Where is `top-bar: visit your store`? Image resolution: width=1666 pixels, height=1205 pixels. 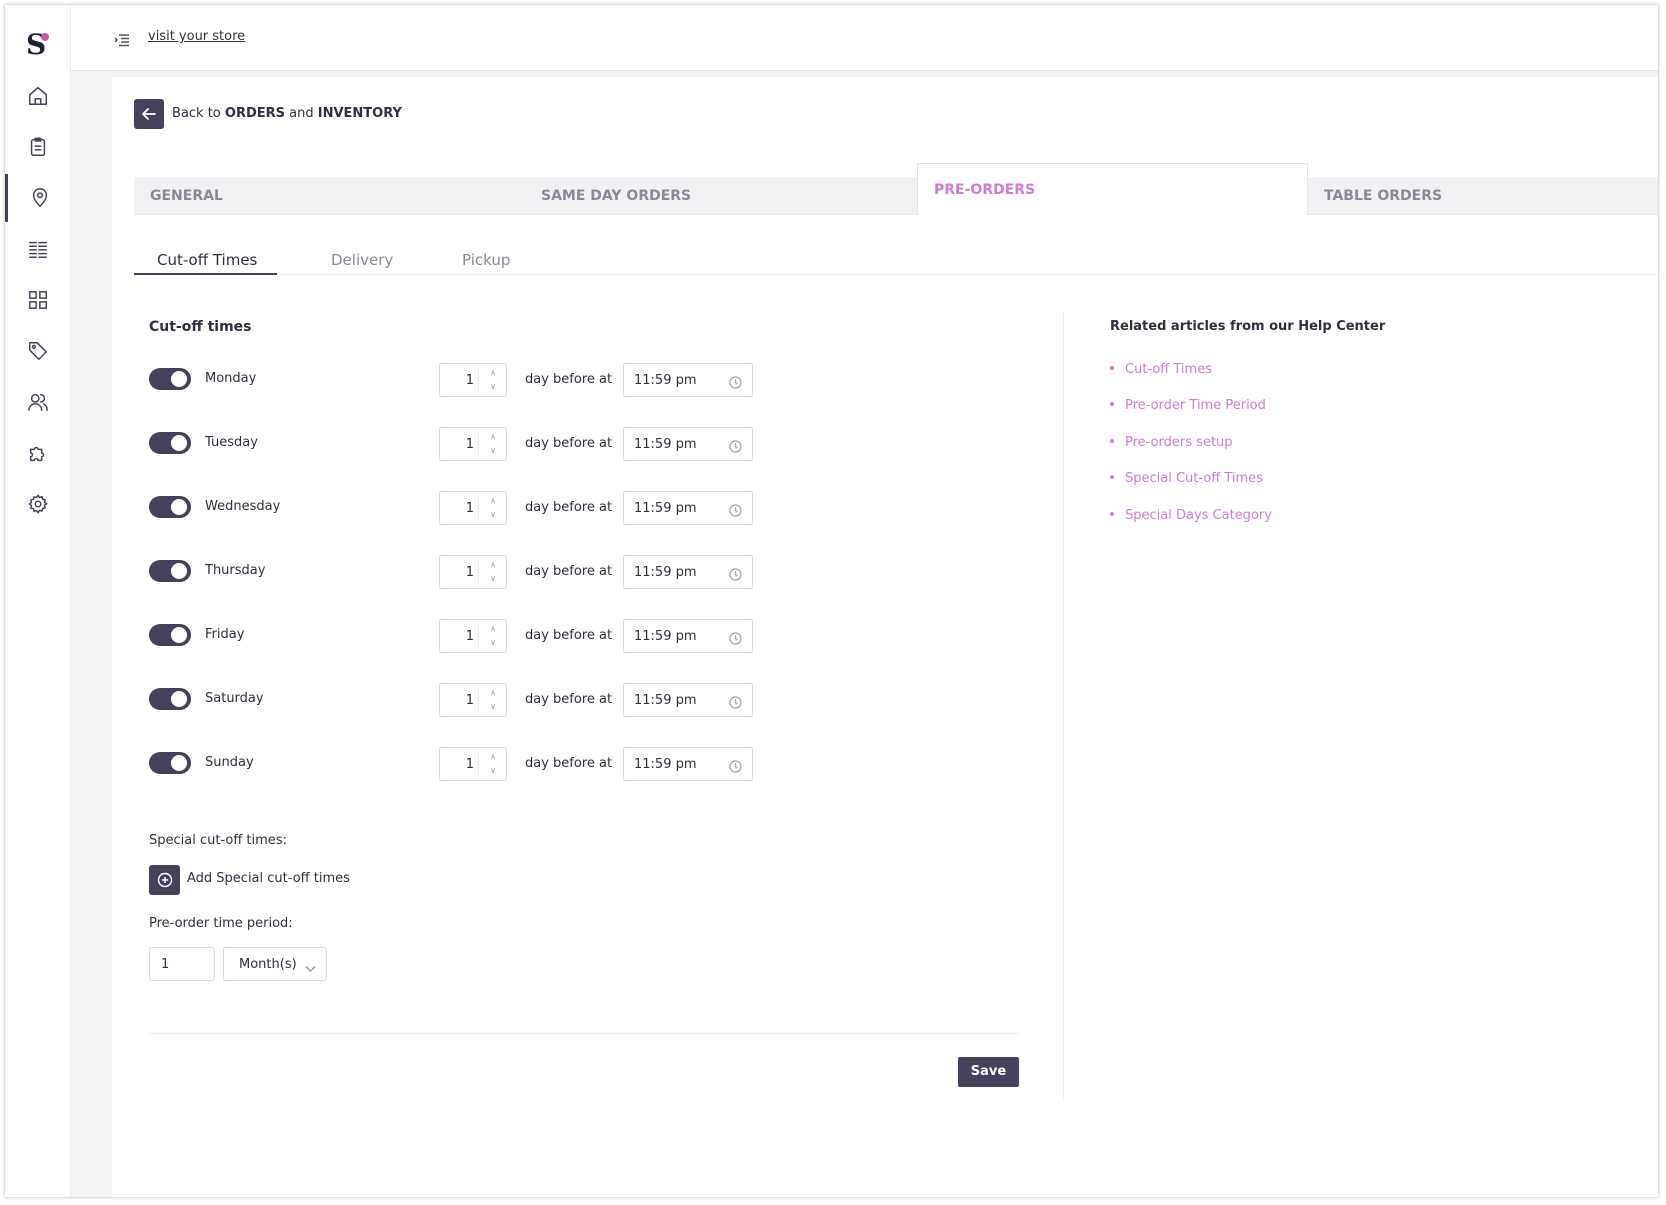 top-bar: visit your store is located at coordinates (864, 38).